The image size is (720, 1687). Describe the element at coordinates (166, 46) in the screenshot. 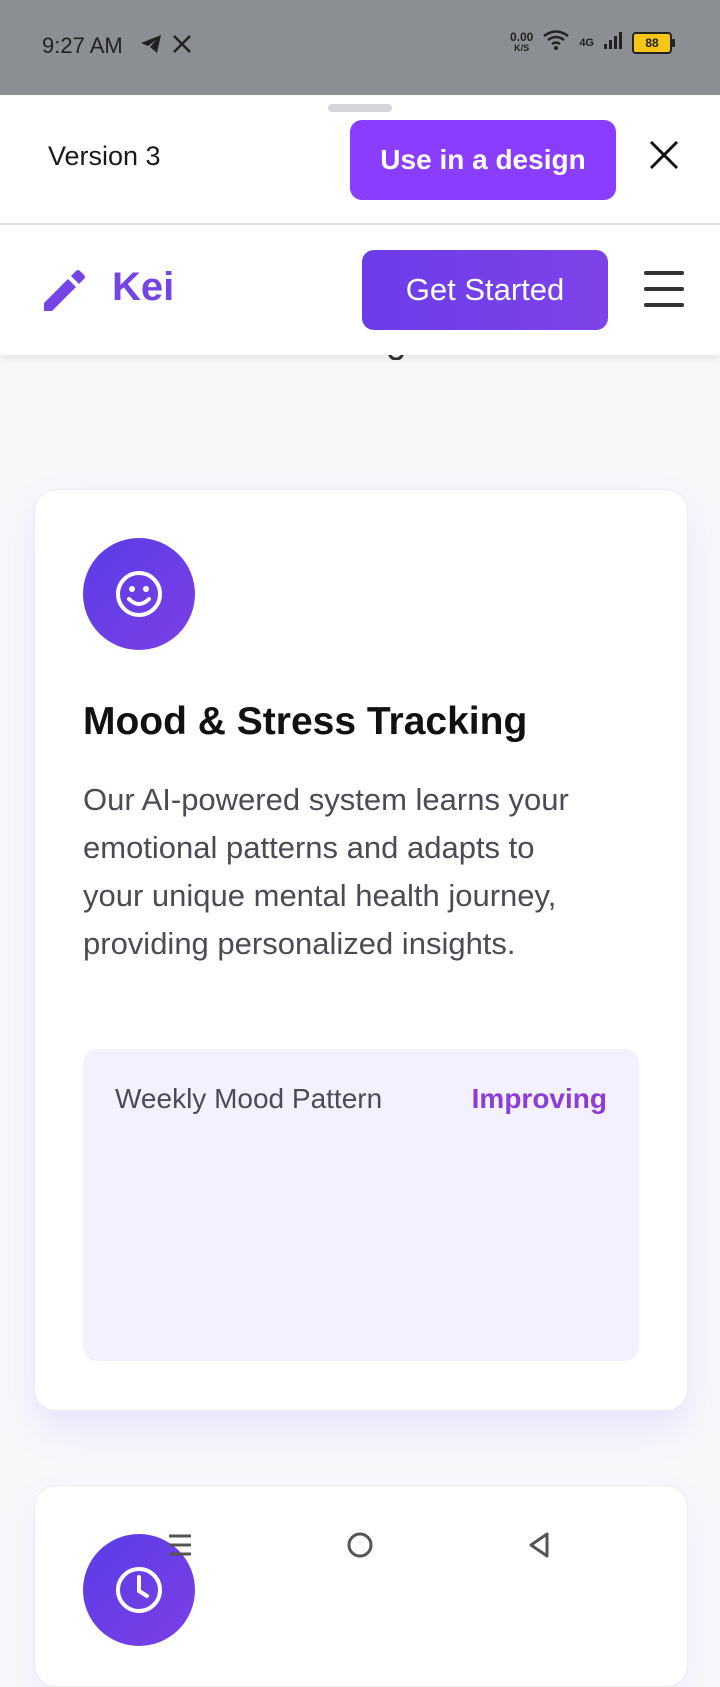

I see `status-notification-icons` at that location.